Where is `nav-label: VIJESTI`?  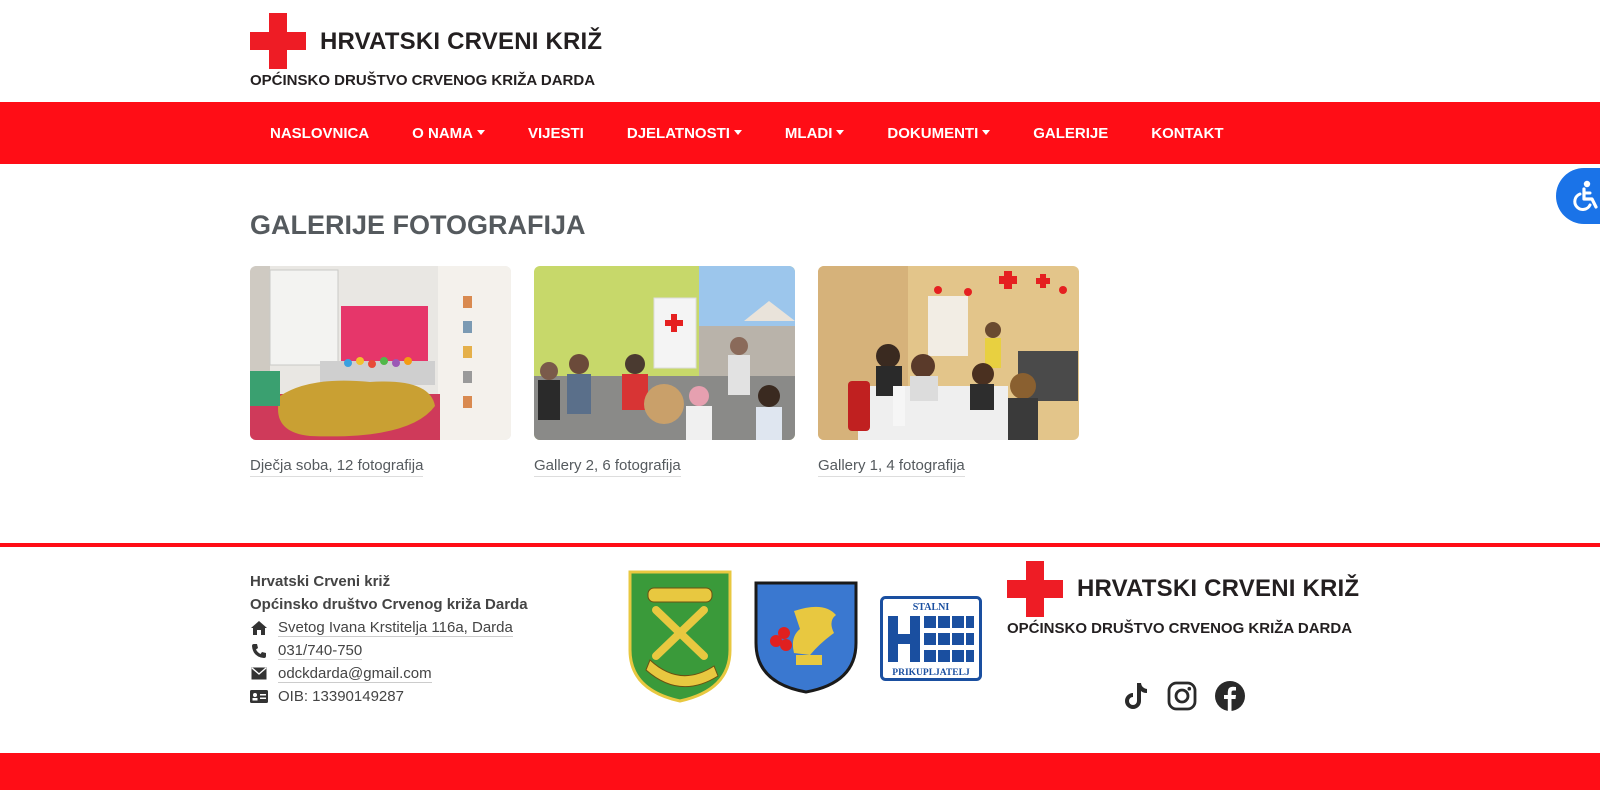
nav-label: VIJESTI is located at coordinates (556, 133).